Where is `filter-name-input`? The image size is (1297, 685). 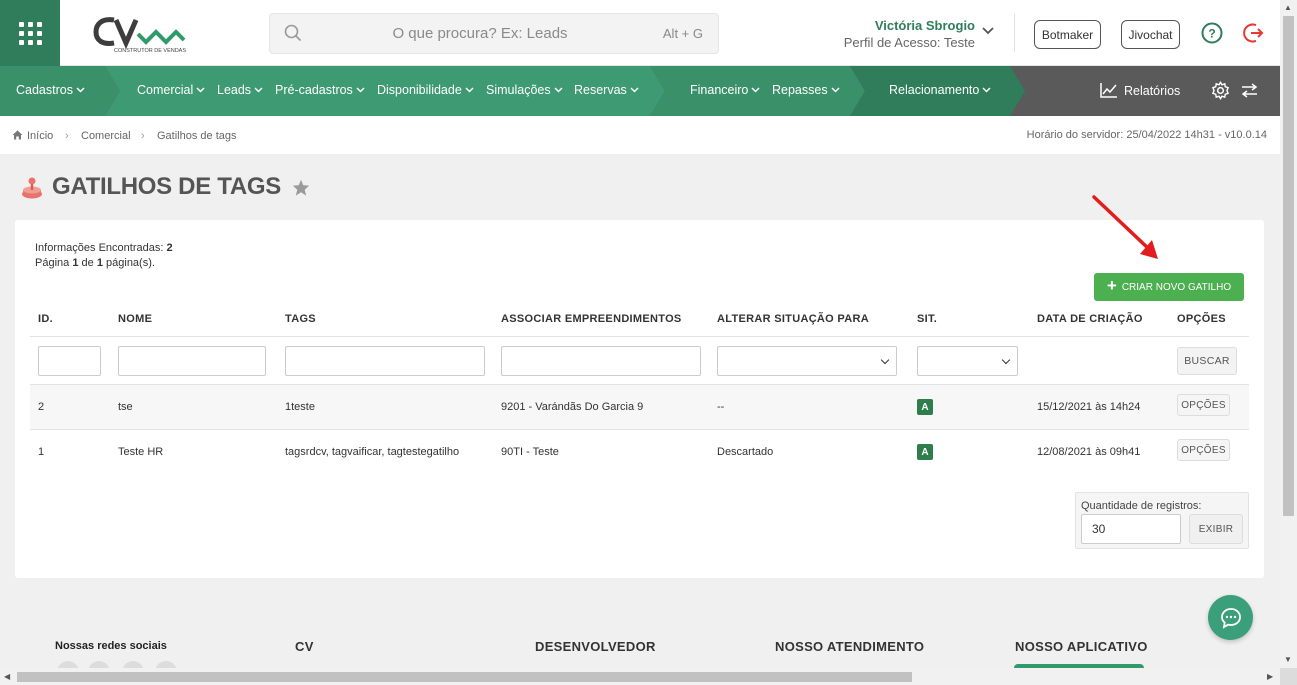
filter-name-input is located at coordinates (192, 361).